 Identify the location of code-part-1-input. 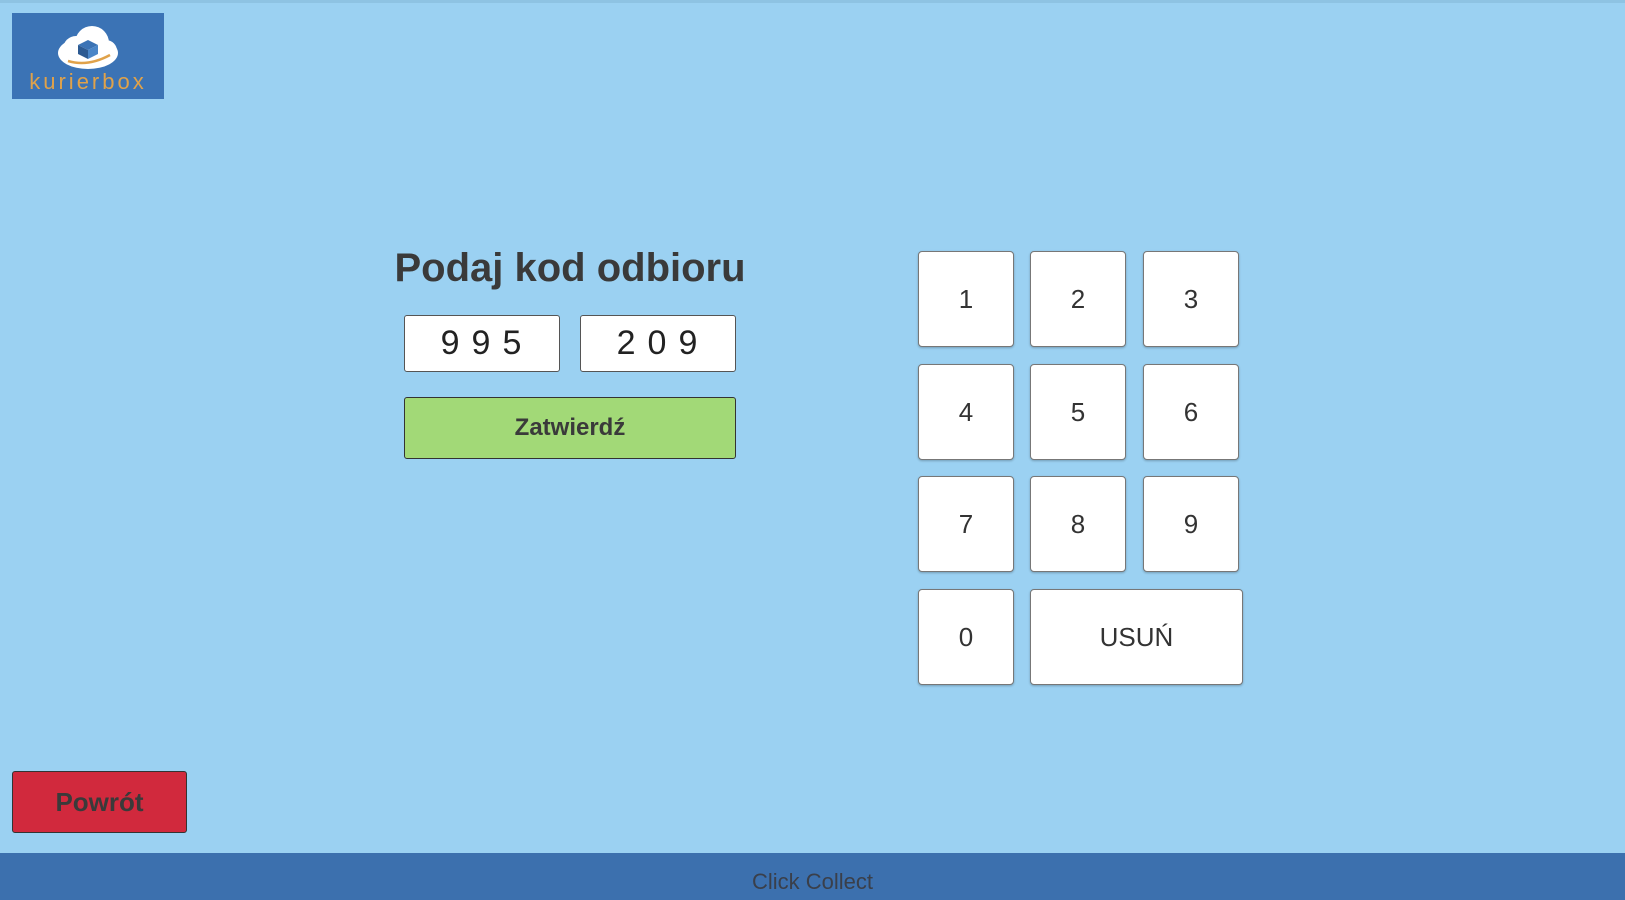
(482, 343).